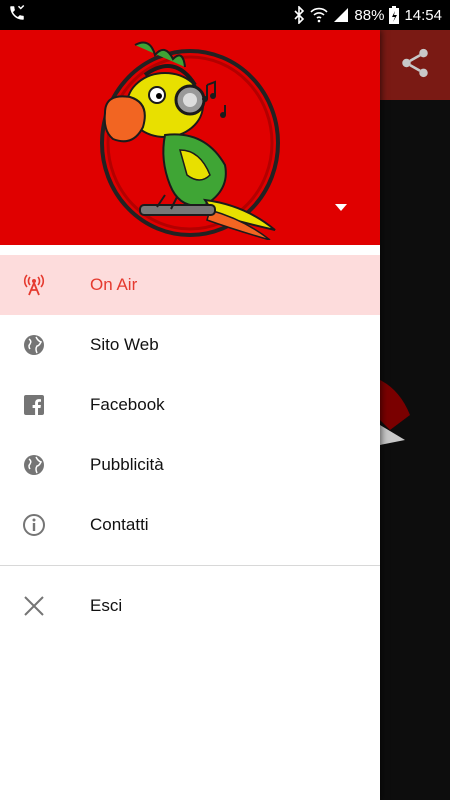  I want to click on app-toolbar, so click(415, 65).